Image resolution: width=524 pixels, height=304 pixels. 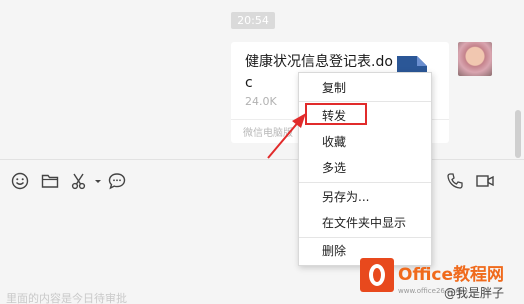 What do you see at coordinates (518, 134) in the screenshot?
I see `chat-scrollbar` at bounding box center [518, 134].